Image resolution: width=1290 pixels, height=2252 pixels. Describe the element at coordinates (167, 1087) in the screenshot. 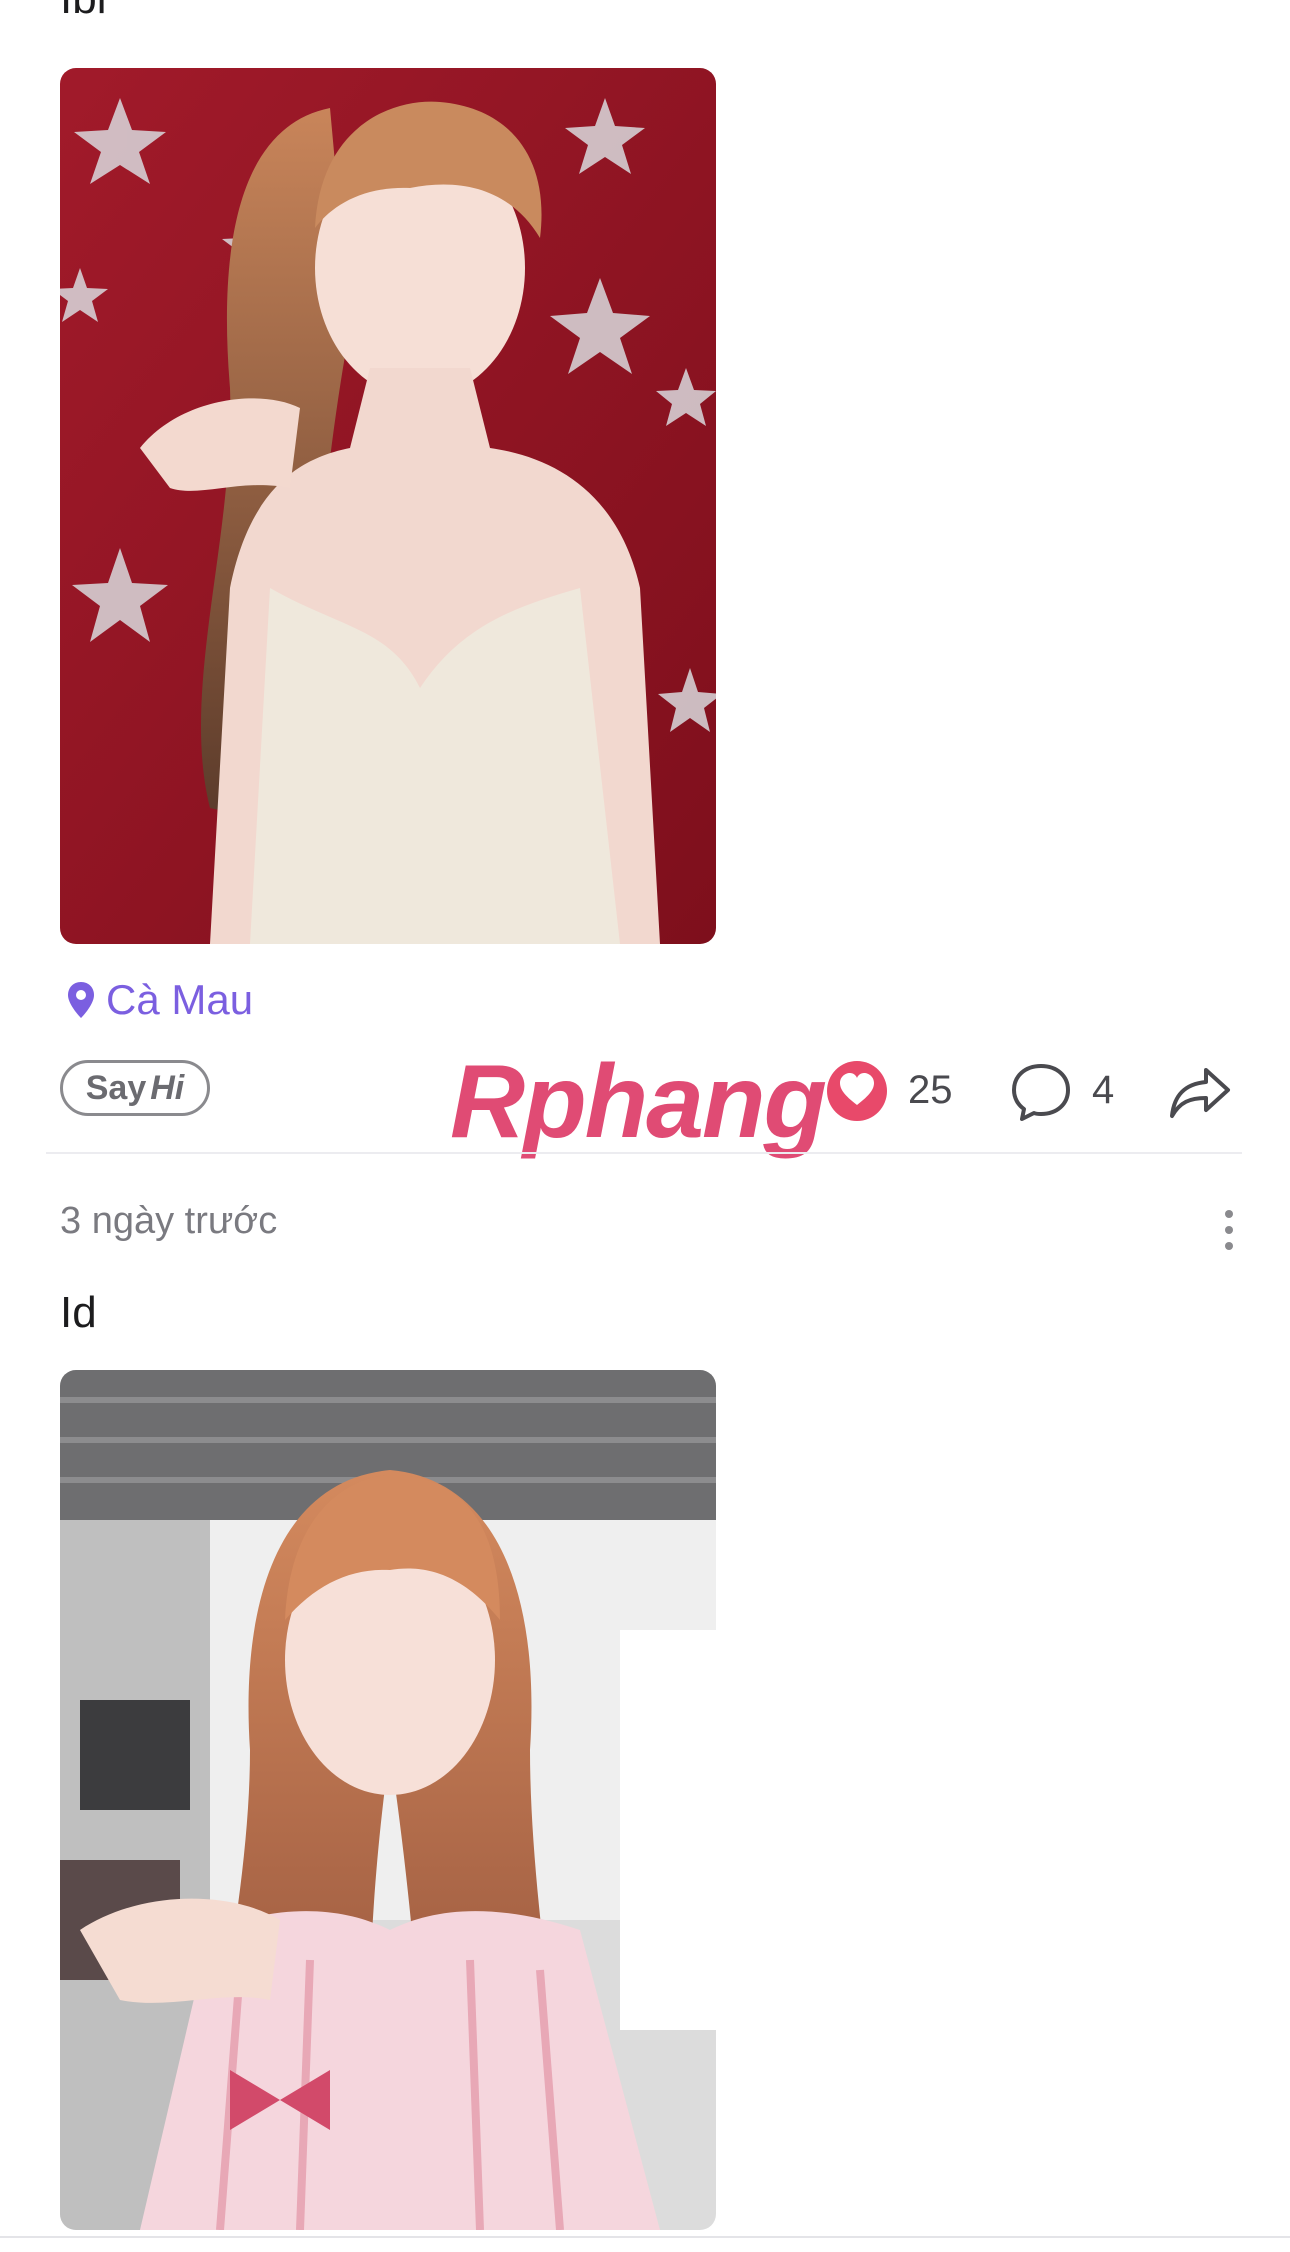

I see `say-hi-suffix: Hi` at that location.